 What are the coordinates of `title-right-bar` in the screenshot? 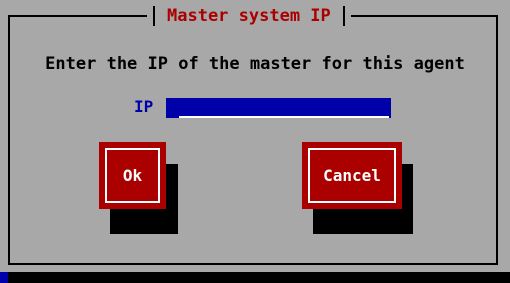 It's located at (343, 16).